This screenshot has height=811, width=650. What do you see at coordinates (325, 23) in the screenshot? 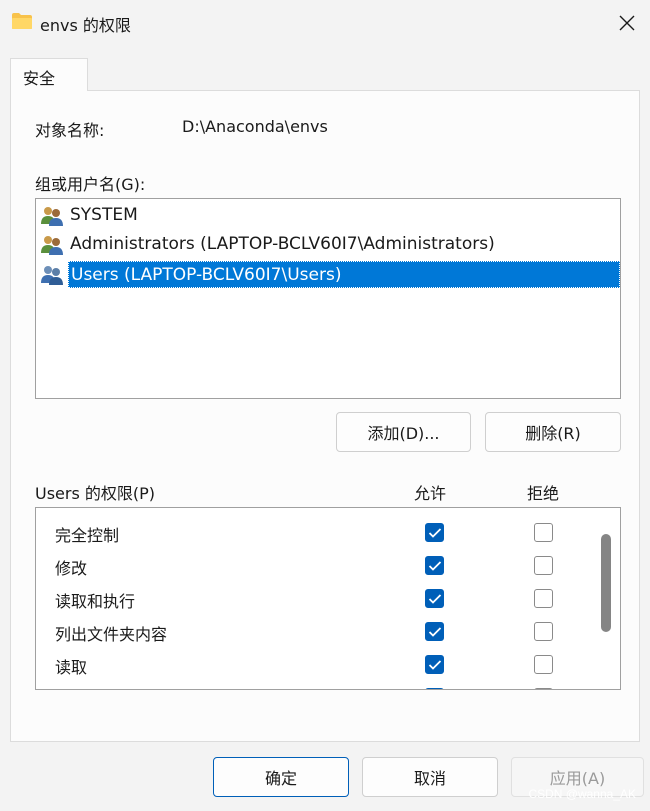
I see `title-bar: envs 的权限` at bounding box center [325, 23].